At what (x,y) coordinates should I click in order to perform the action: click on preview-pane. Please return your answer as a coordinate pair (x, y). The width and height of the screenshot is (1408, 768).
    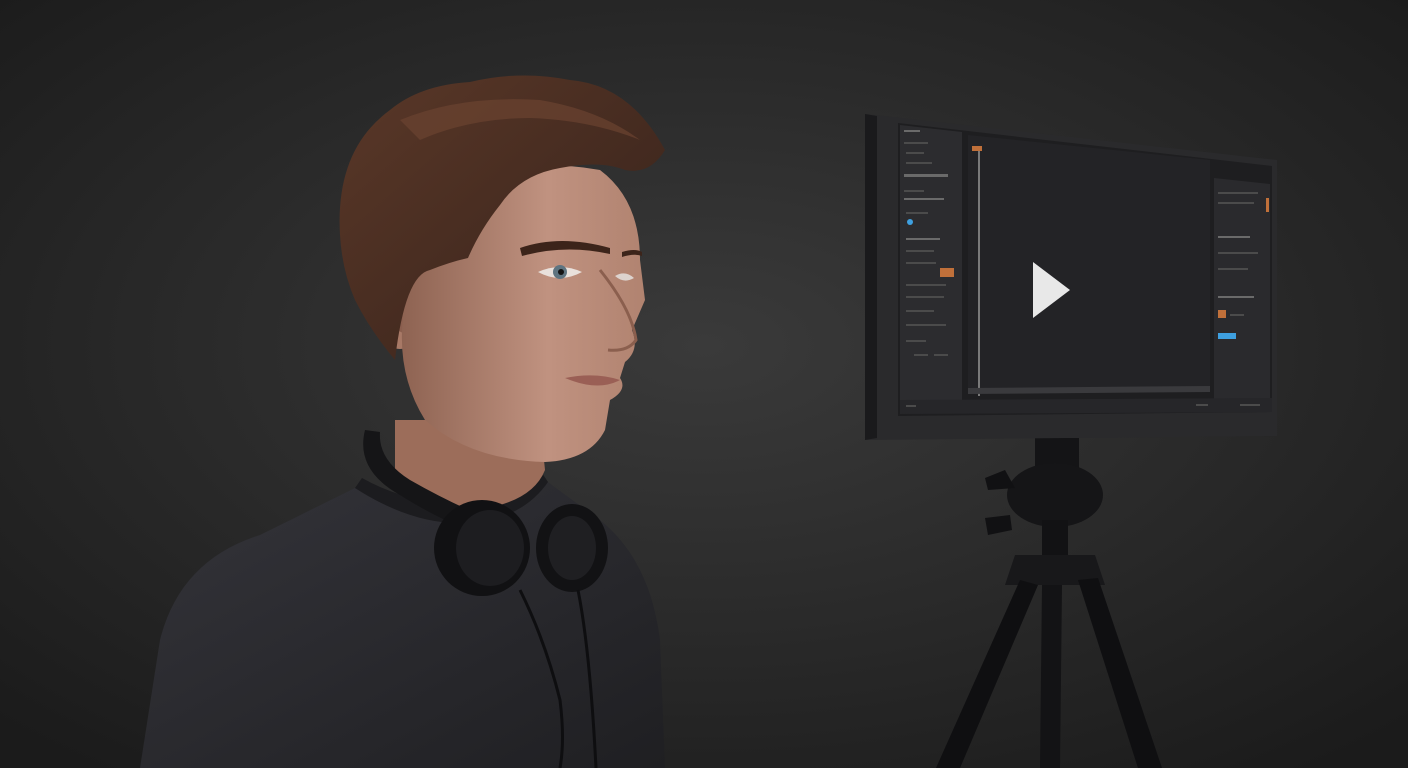
    Looking at the image, I should click on (1089, 263).